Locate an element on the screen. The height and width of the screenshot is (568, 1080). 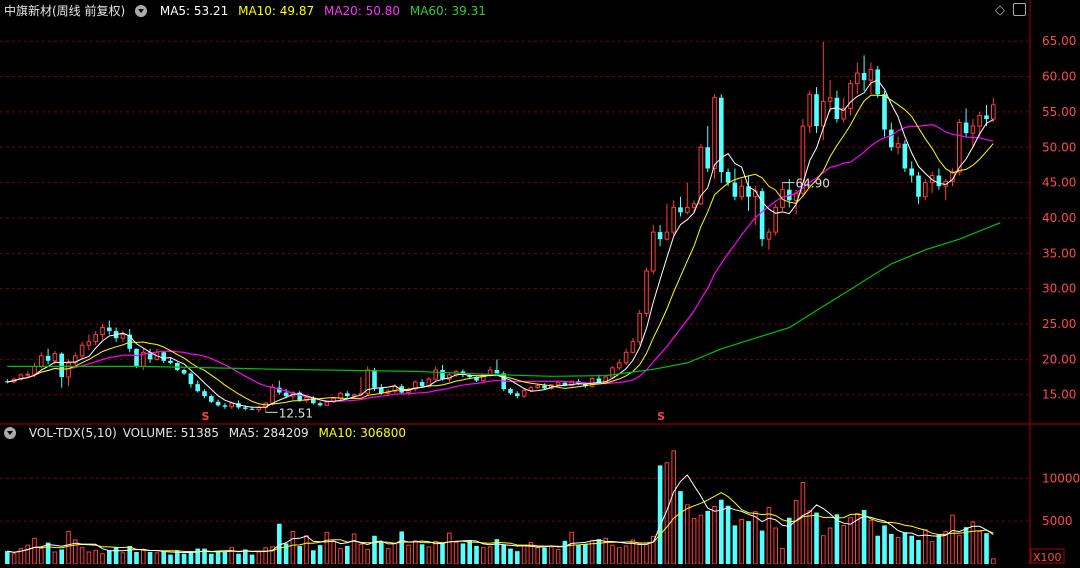
volume-indicator-title: VOL-TDX(5,10) is located at coordinates (73, 433).